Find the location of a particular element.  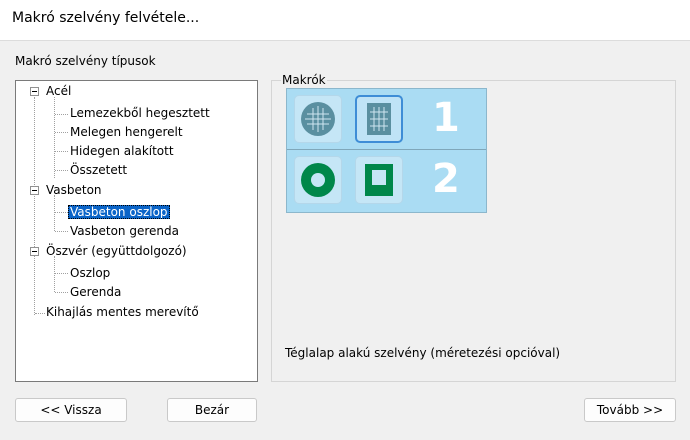

tree-node-label: Acél is located at coordinates (59, 91).